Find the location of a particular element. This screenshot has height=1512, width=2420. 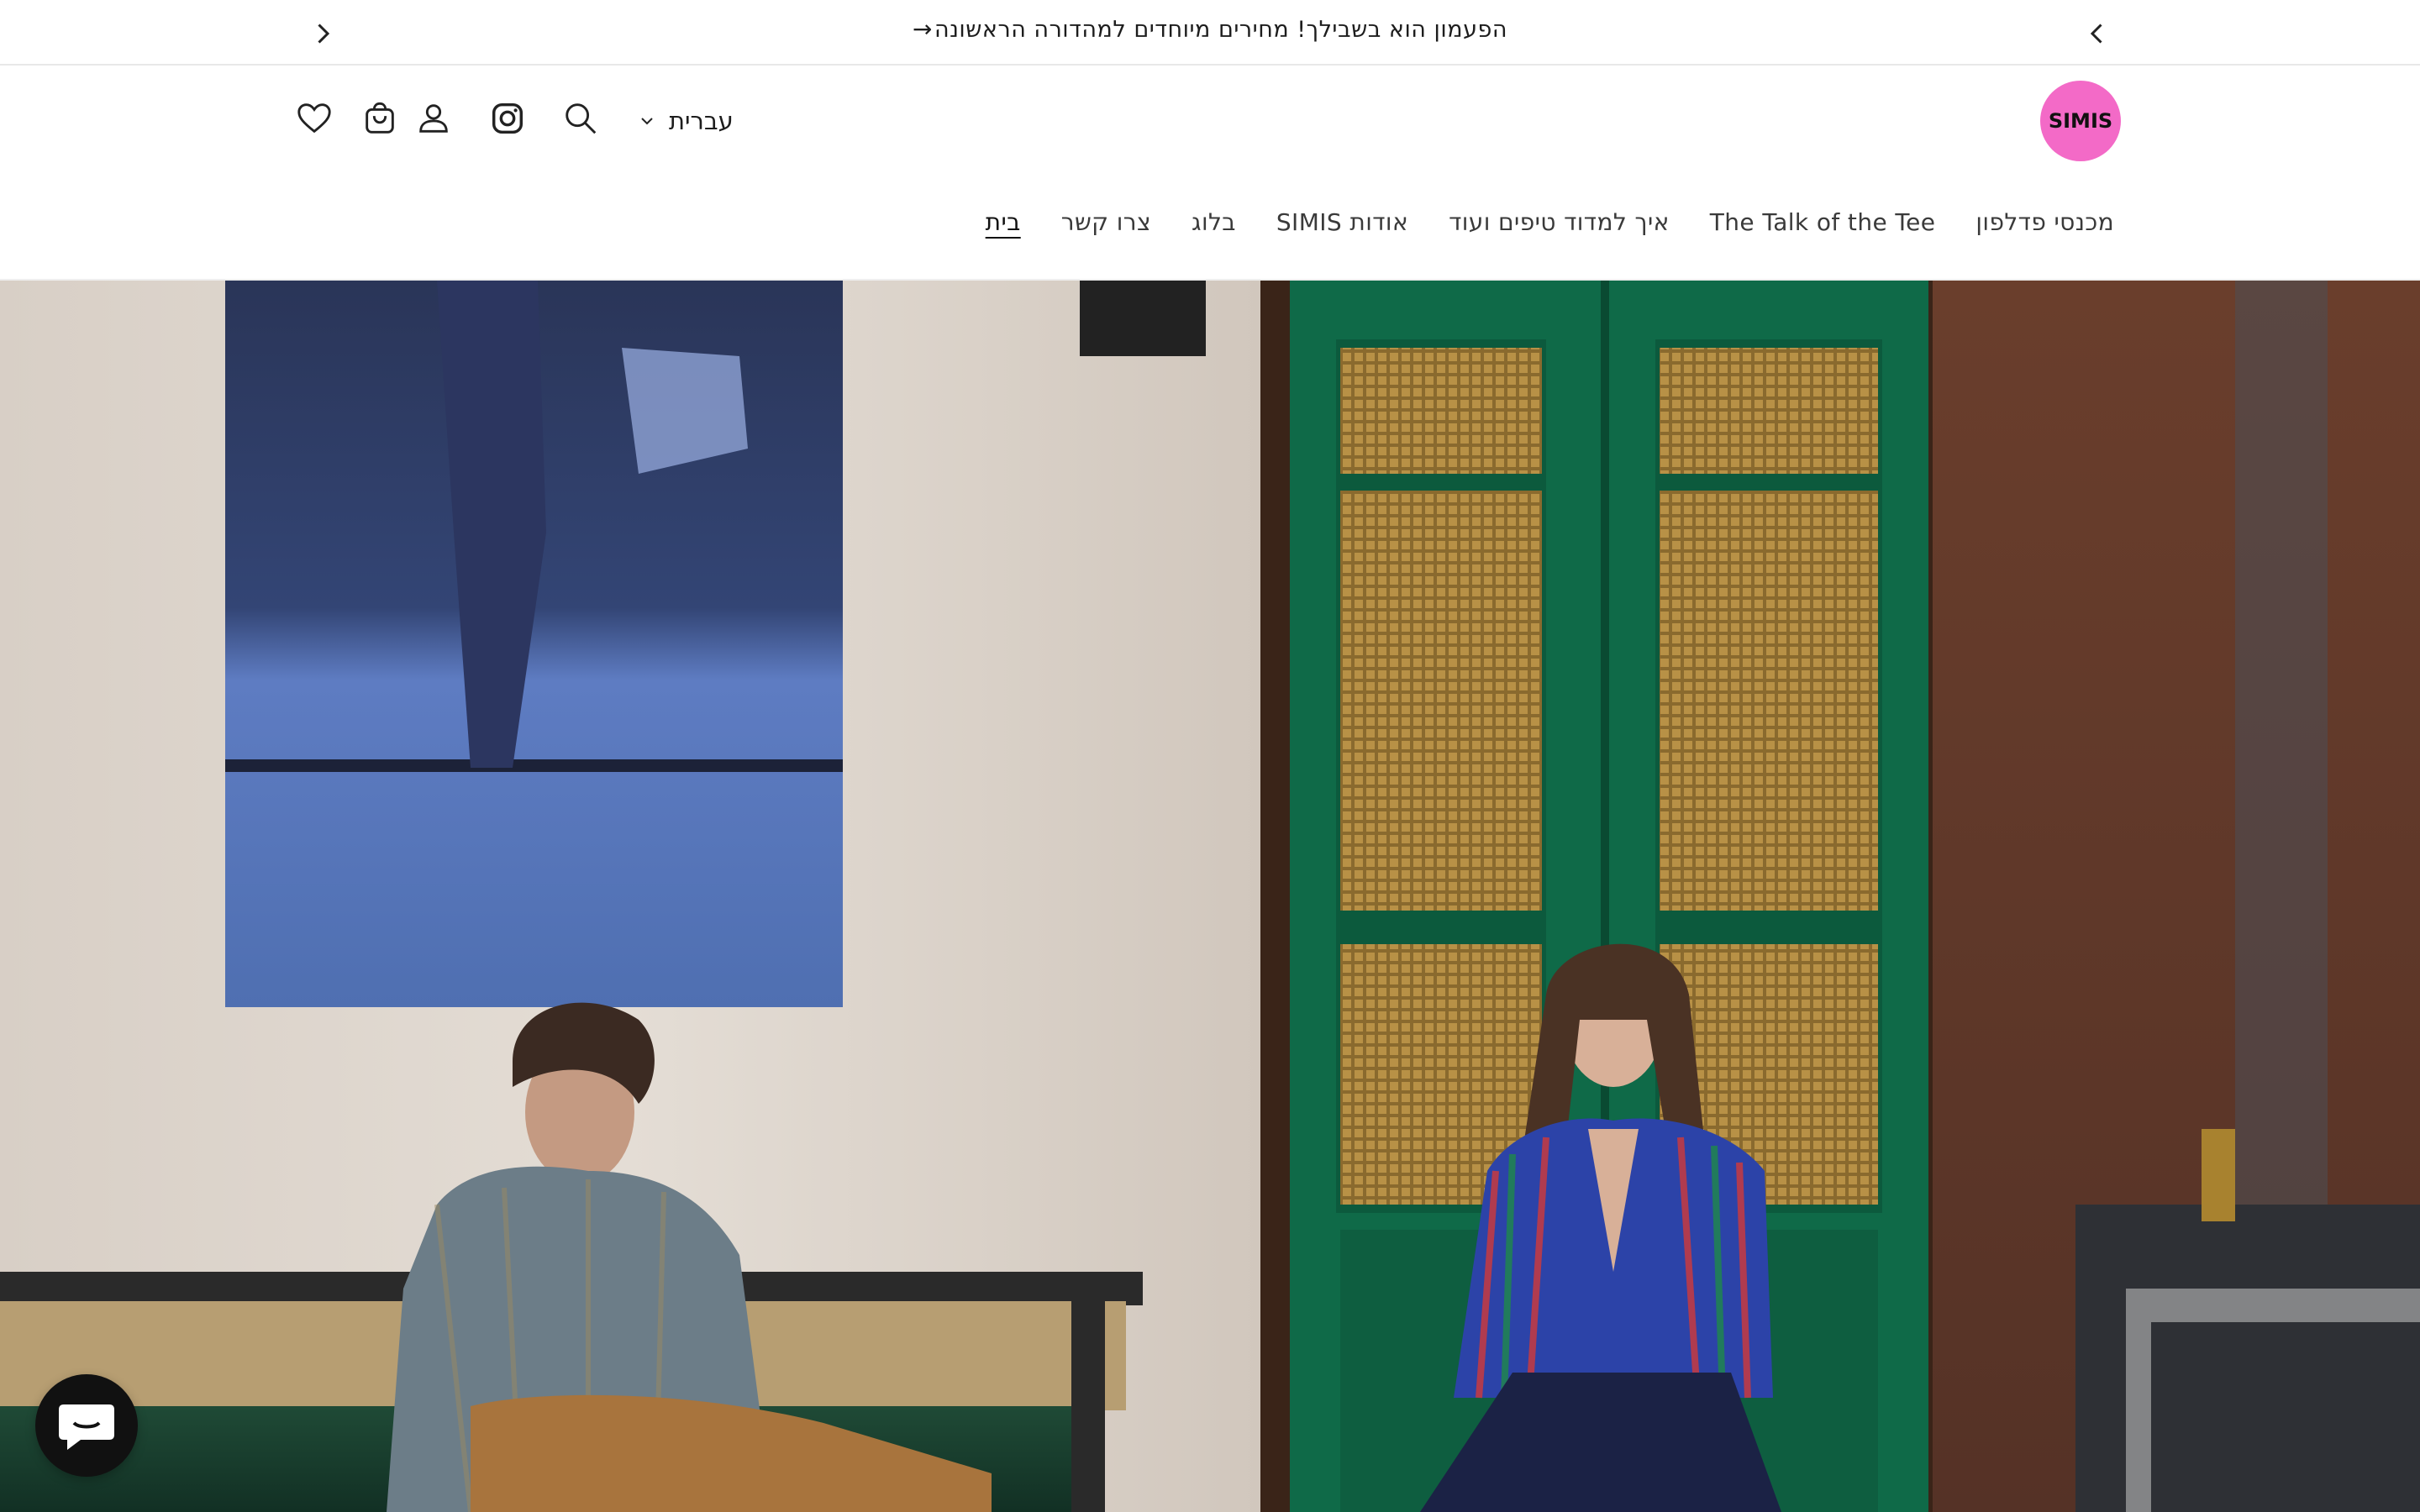

instagram-icon is located at coordinates (508, 118).